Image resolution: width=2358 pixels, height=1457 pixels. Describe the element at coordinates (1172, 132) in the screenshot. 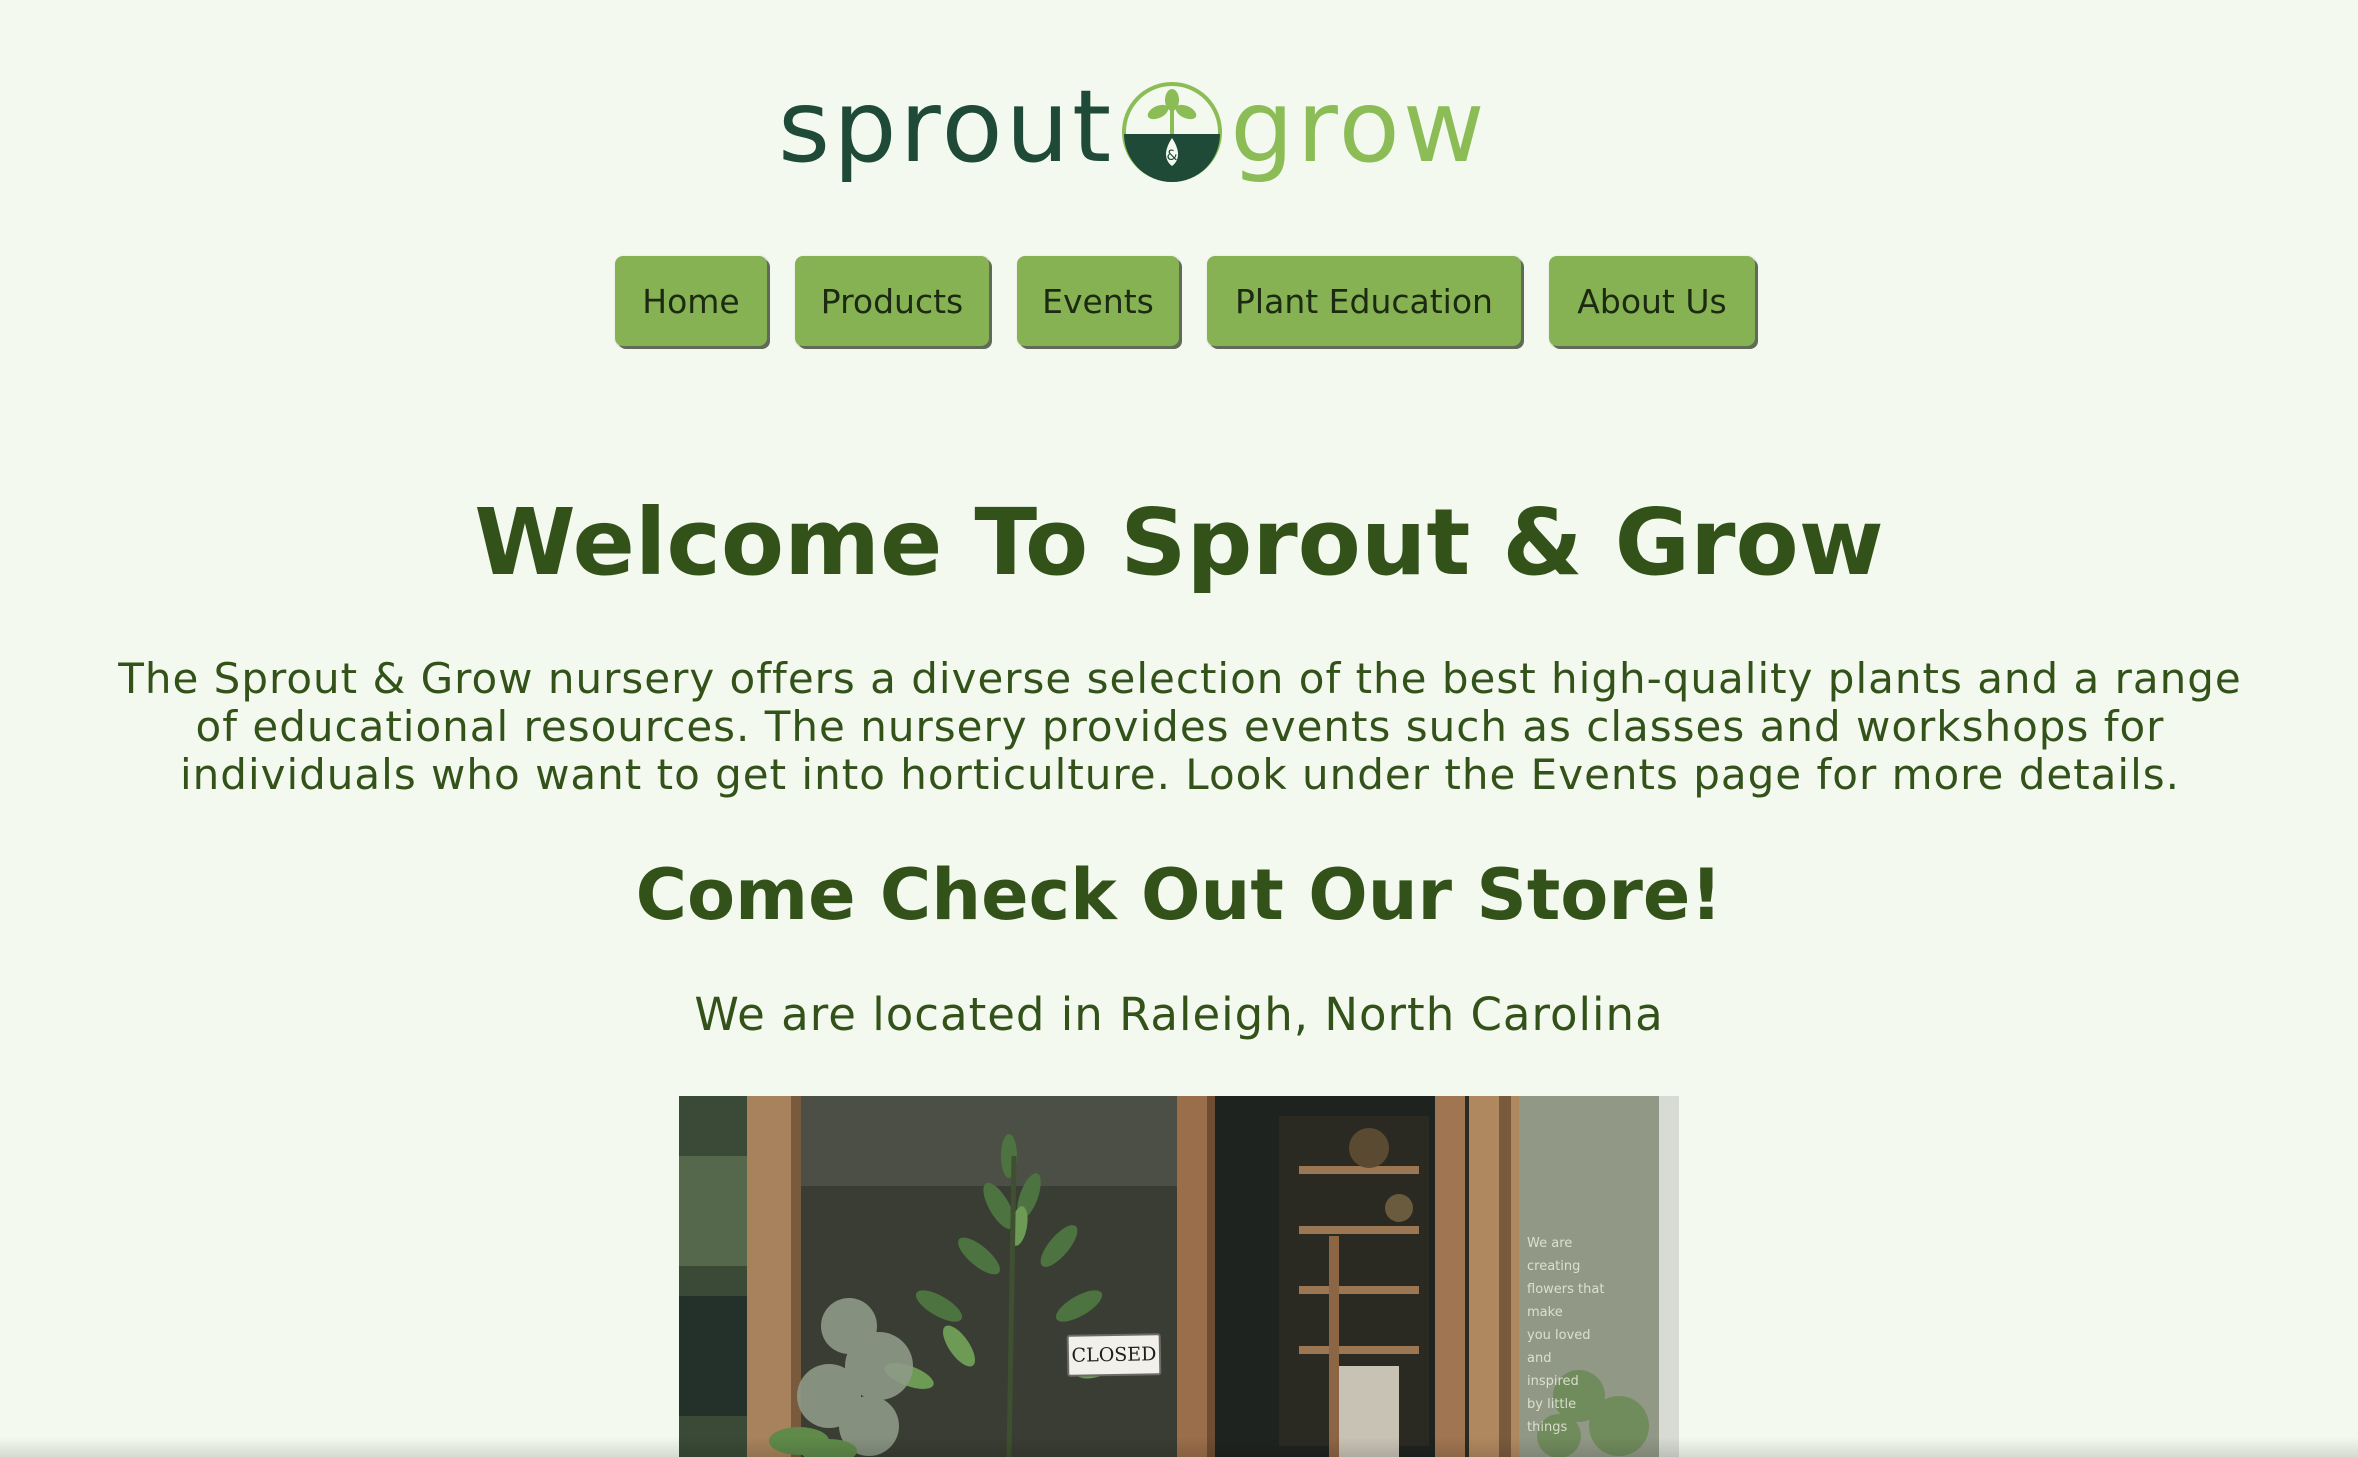

I see `sprout-logo-icon: &` at that location.